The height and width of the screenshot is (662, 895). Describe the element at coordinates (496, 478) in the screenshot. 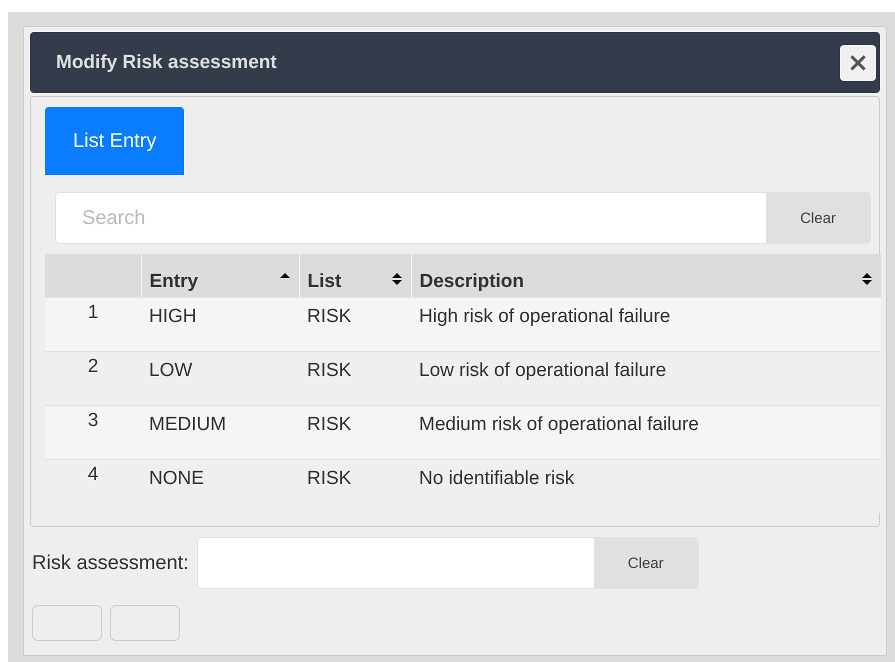

I see `table-cell: No identifiable risk` at that location.